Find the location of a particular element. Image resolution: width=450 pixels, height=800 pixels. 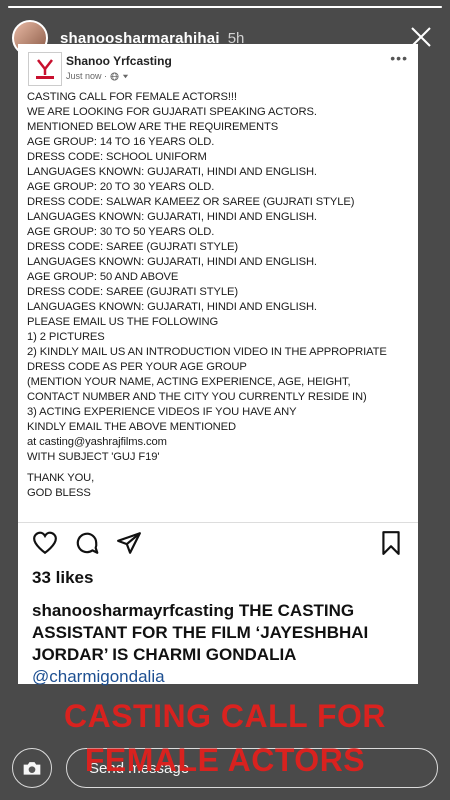

post-body-line: MENTIONED BELOW ARE THE REQUIREMENTS is located at coordinates (153, 127).